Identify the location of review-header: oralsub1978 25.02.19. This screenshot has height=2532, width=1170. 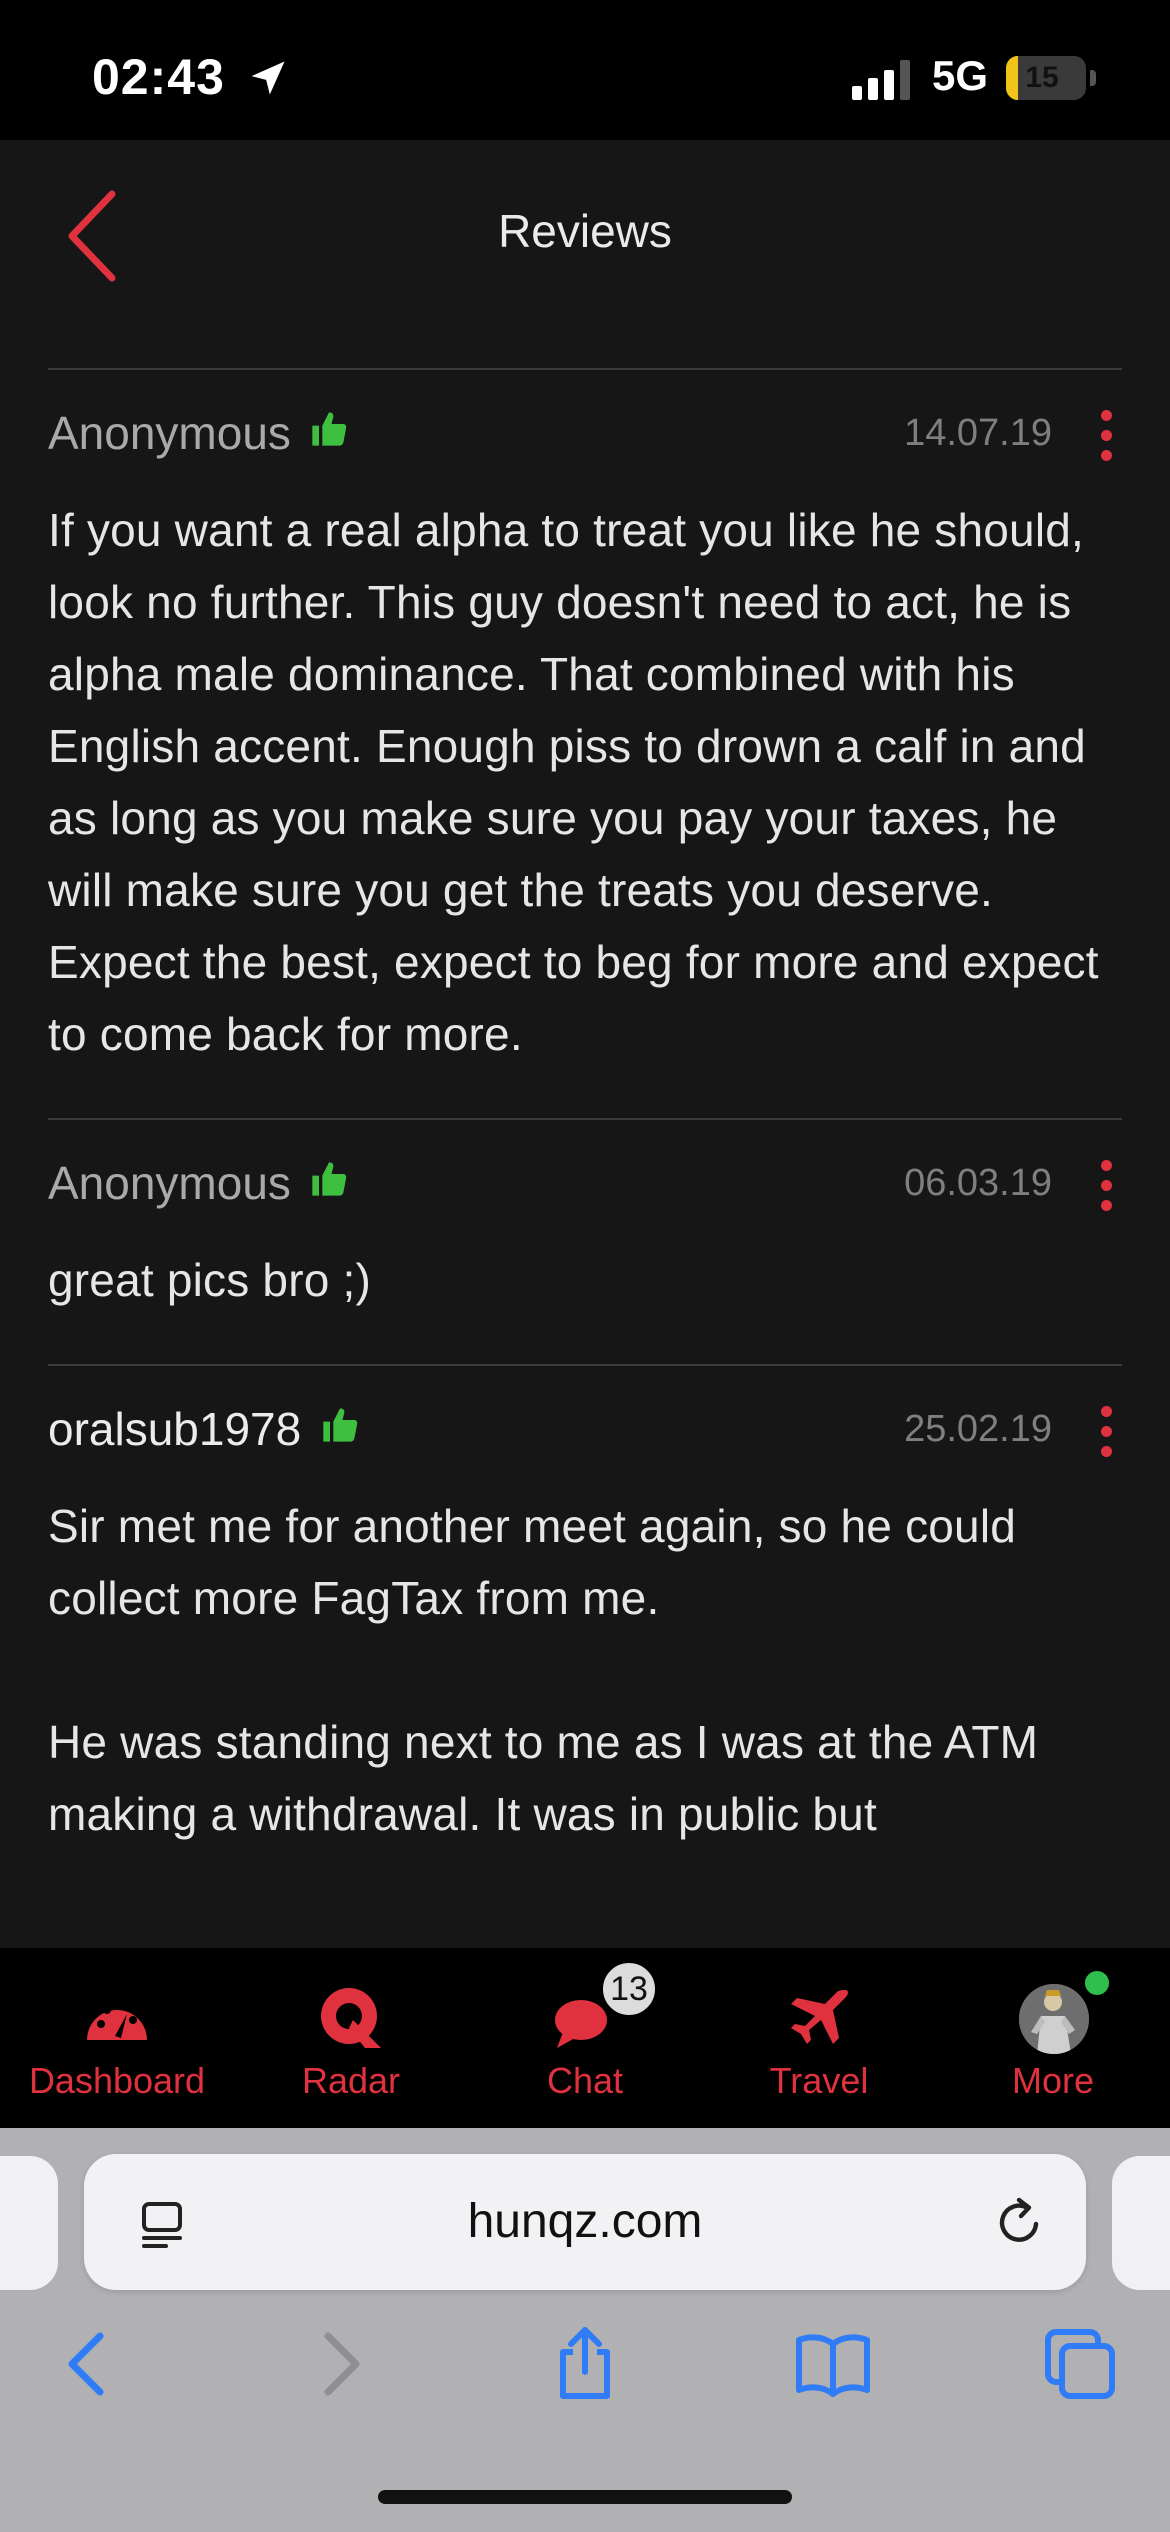
(585, 1432).